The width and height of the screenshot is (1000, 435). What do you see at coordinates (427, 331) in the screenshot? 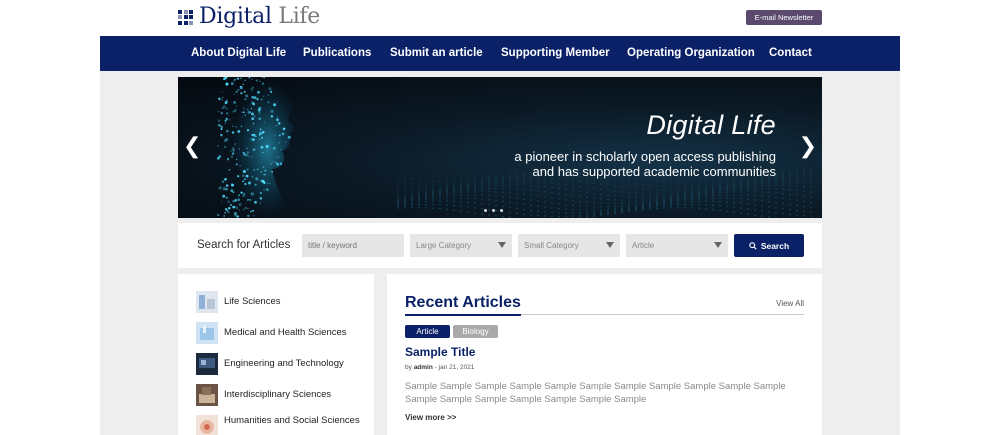
I see `tag-article: Article` at bounding box center [427, 331].